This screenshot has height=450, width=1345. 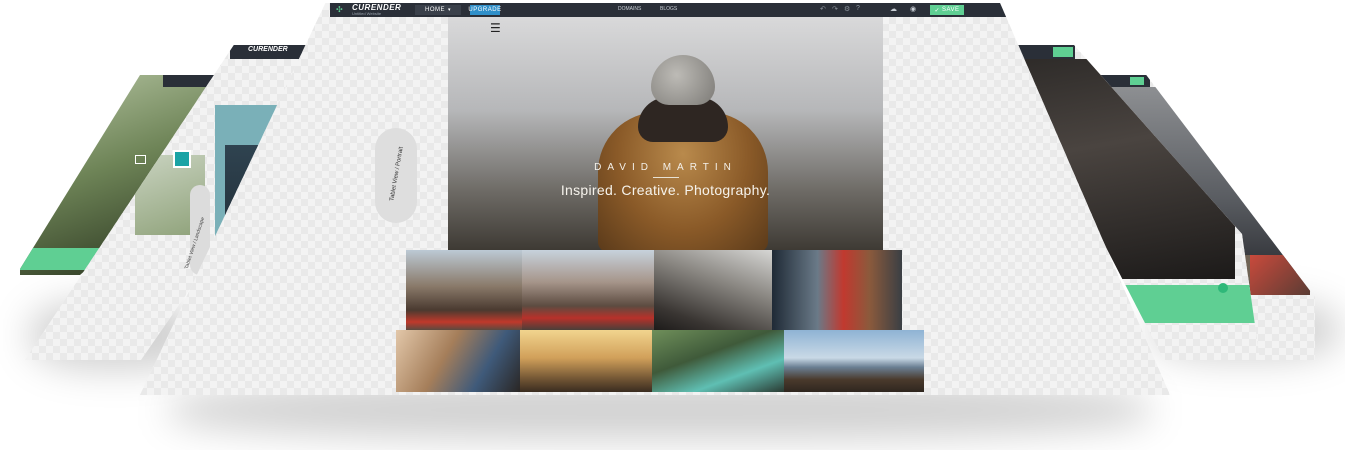 I want to click on car-interior-photo, so click(x=713, y=290).